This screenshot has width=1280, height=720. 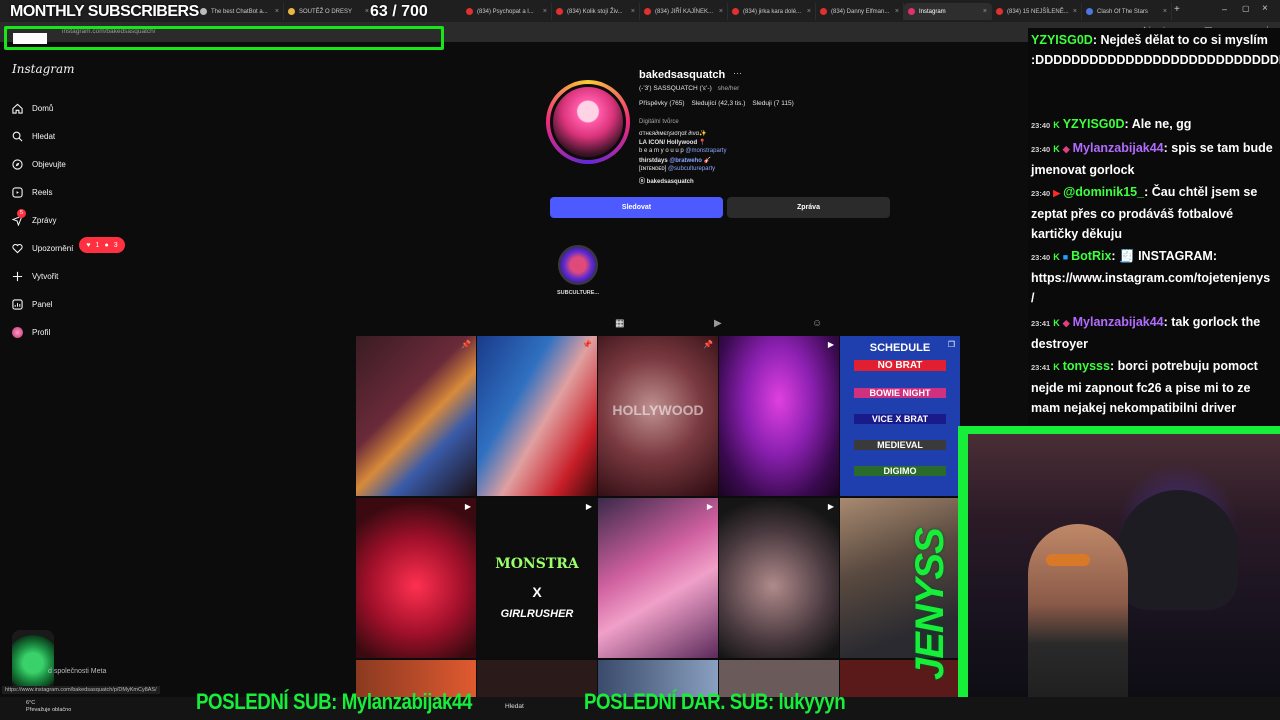 What do you see at coordinates (666, 180) in the screenshot?
I see `threads-link: ⓞ bakedsasquatch` at bounding box center [666, 180].